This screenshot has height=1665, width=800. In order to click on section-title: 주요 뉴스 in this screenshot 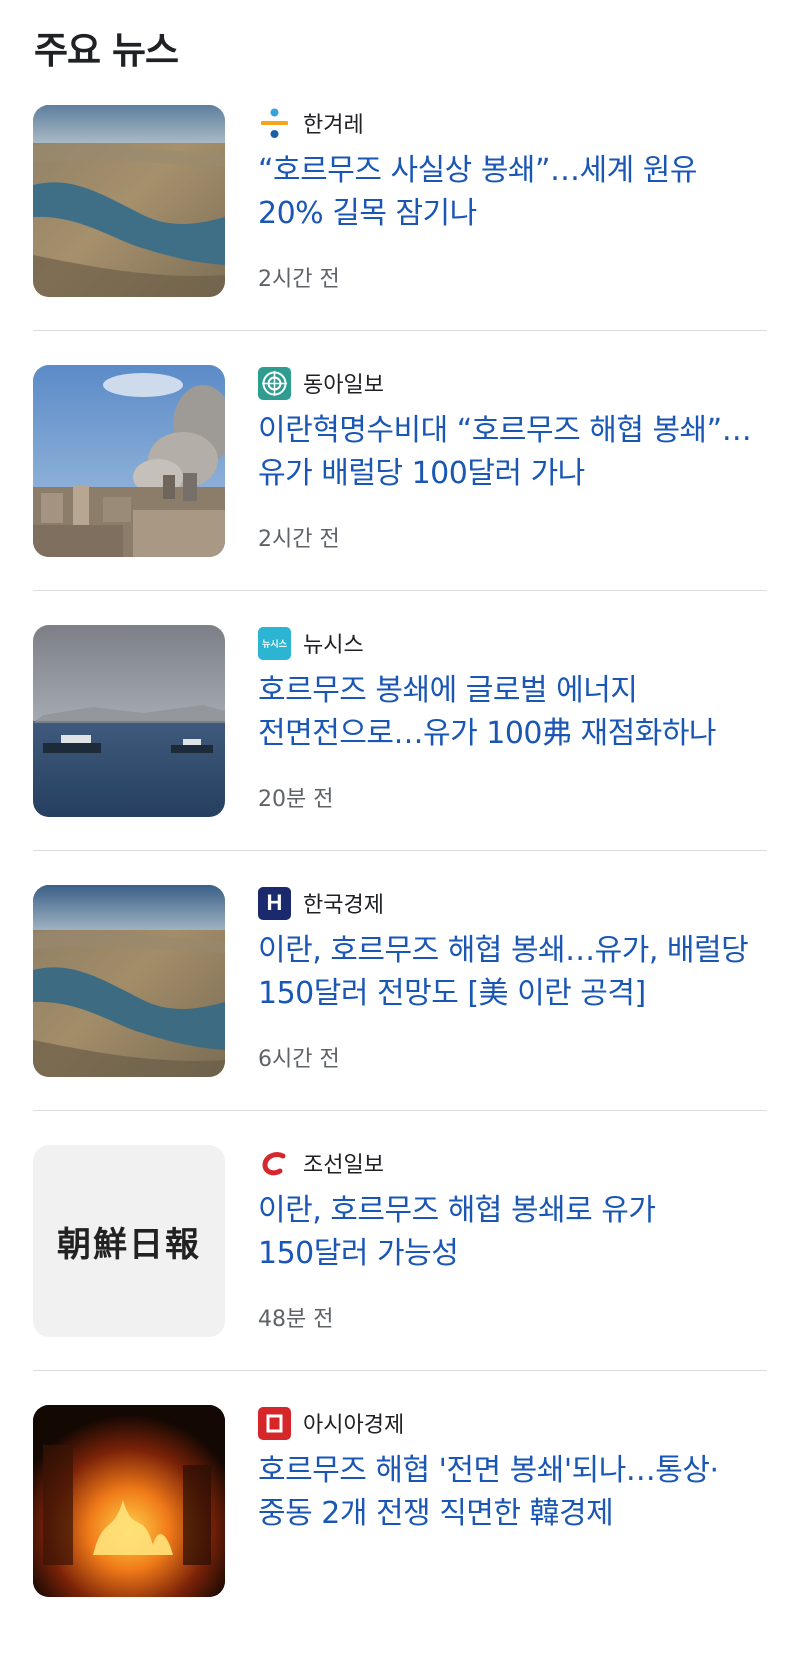, I will do `click(106, 50)`.